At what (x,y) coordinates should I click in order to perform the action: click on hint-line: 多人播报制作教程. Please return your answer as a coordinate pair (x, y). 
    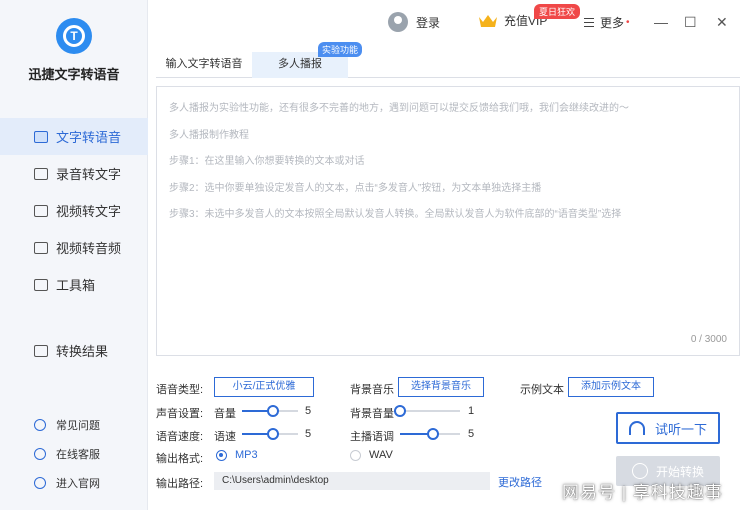
    Looking at the image, I should click on (209, 135).